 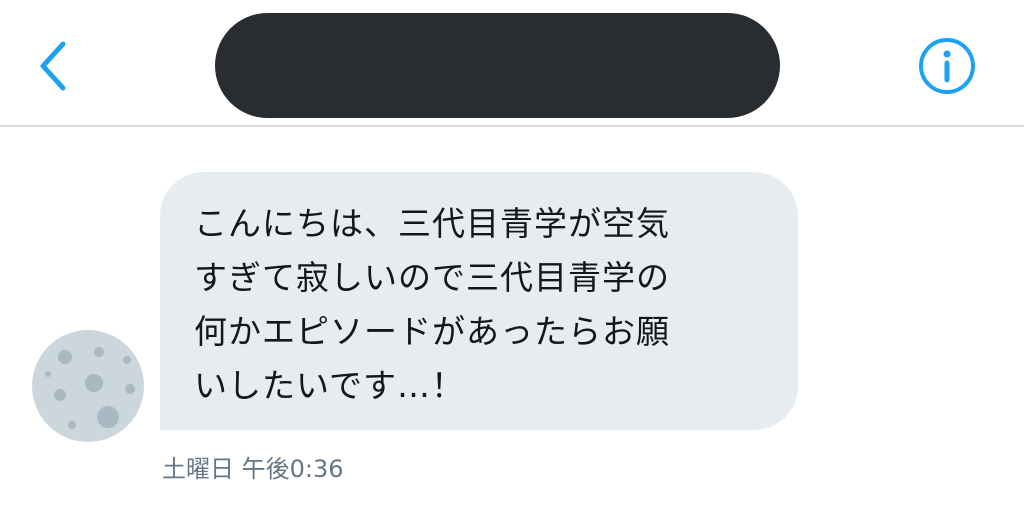 I want to click on moon-avatar-icon, so click(x=88, y=386).